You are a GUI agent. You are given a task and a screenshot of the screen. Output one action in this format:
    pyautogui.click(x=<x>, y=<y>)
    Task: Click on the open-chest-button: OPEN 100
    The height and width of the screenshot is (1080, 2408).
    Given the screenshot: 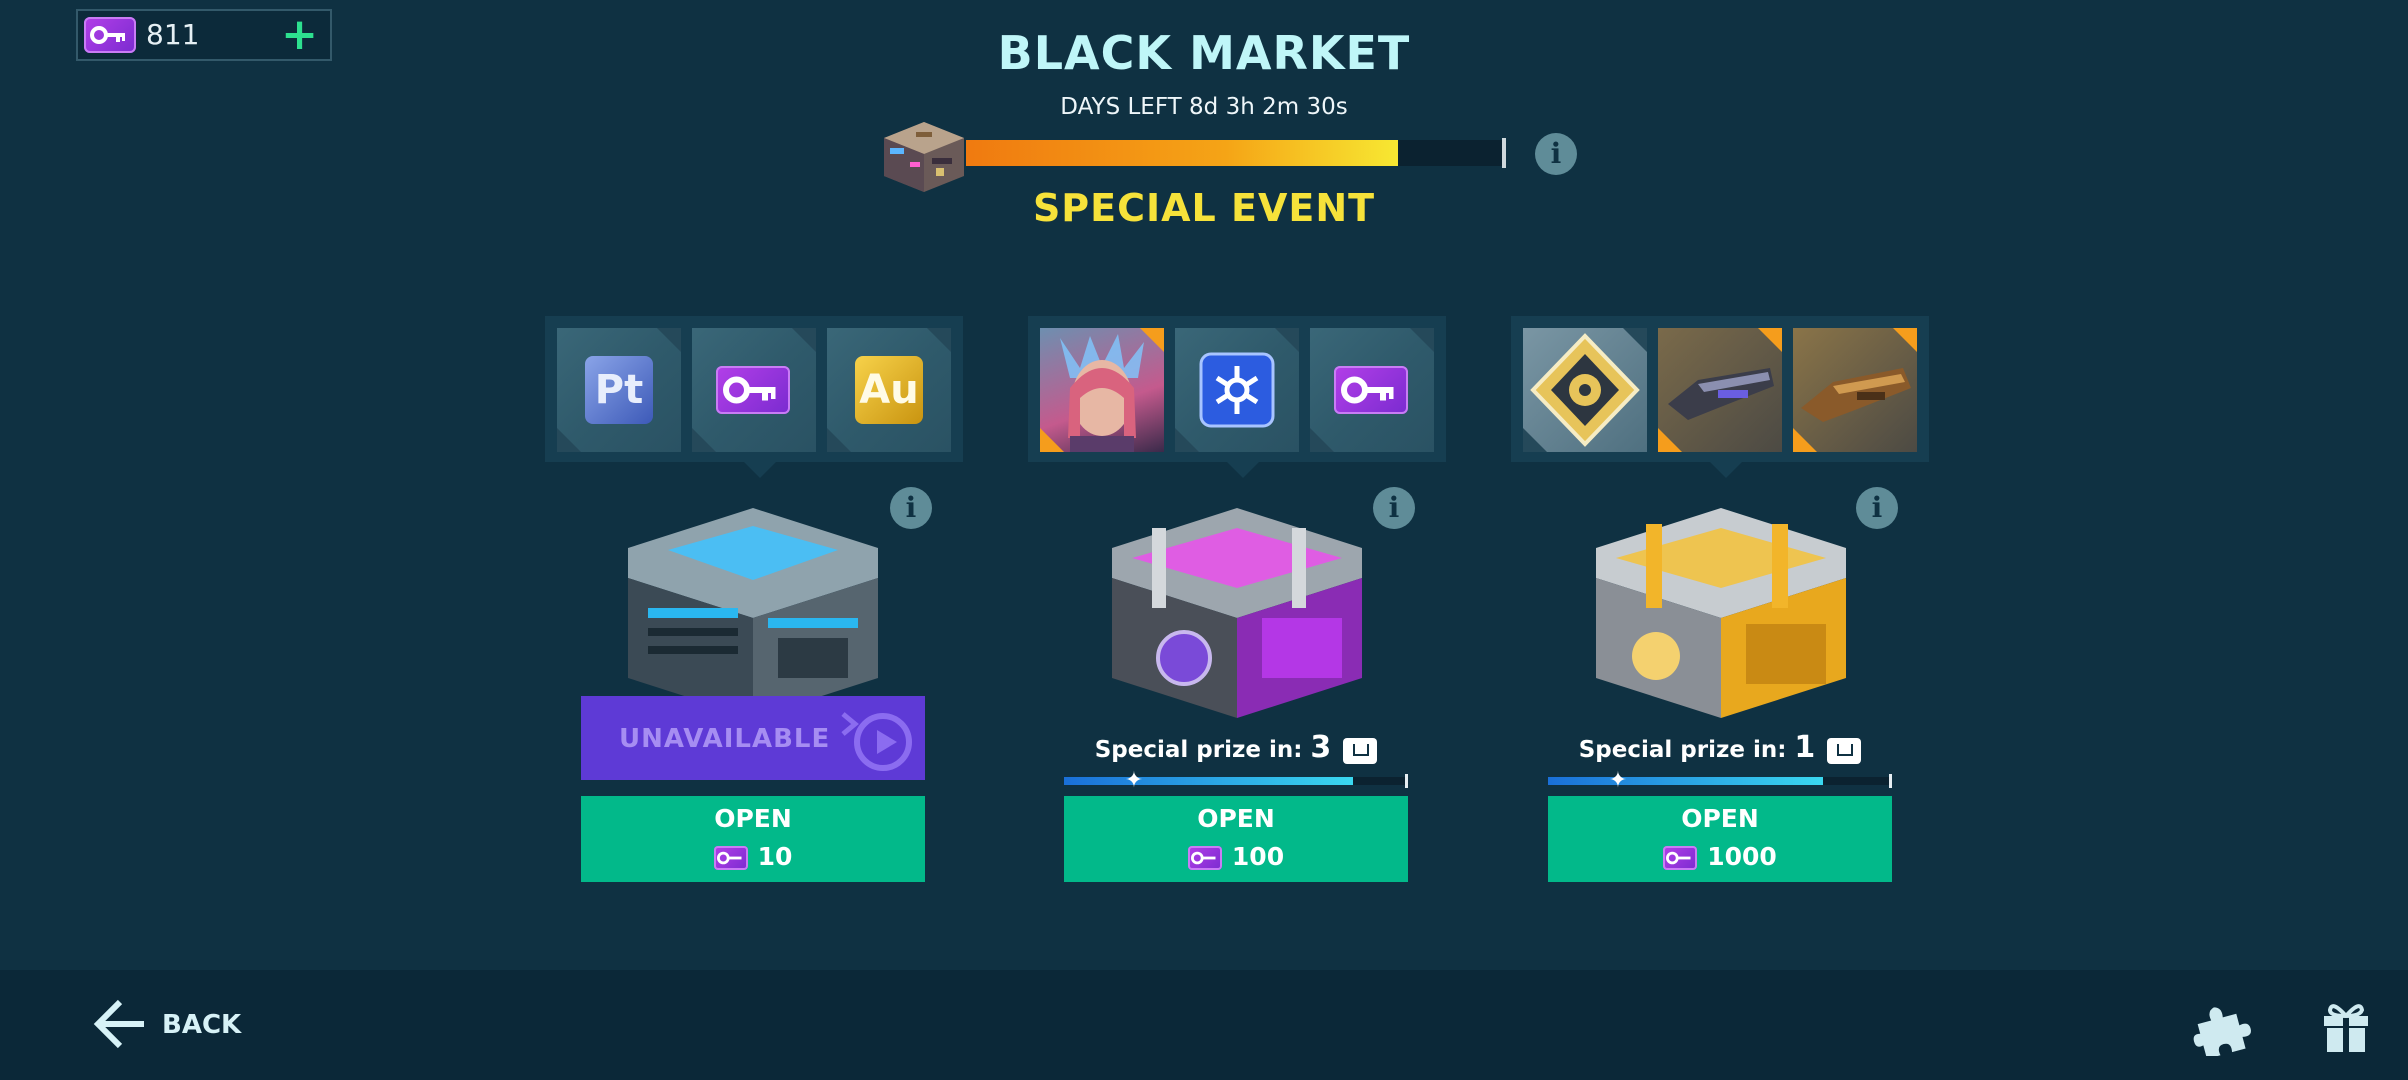 What is the action you would take?
    pyautogui.click(x=1236, y=839)
    